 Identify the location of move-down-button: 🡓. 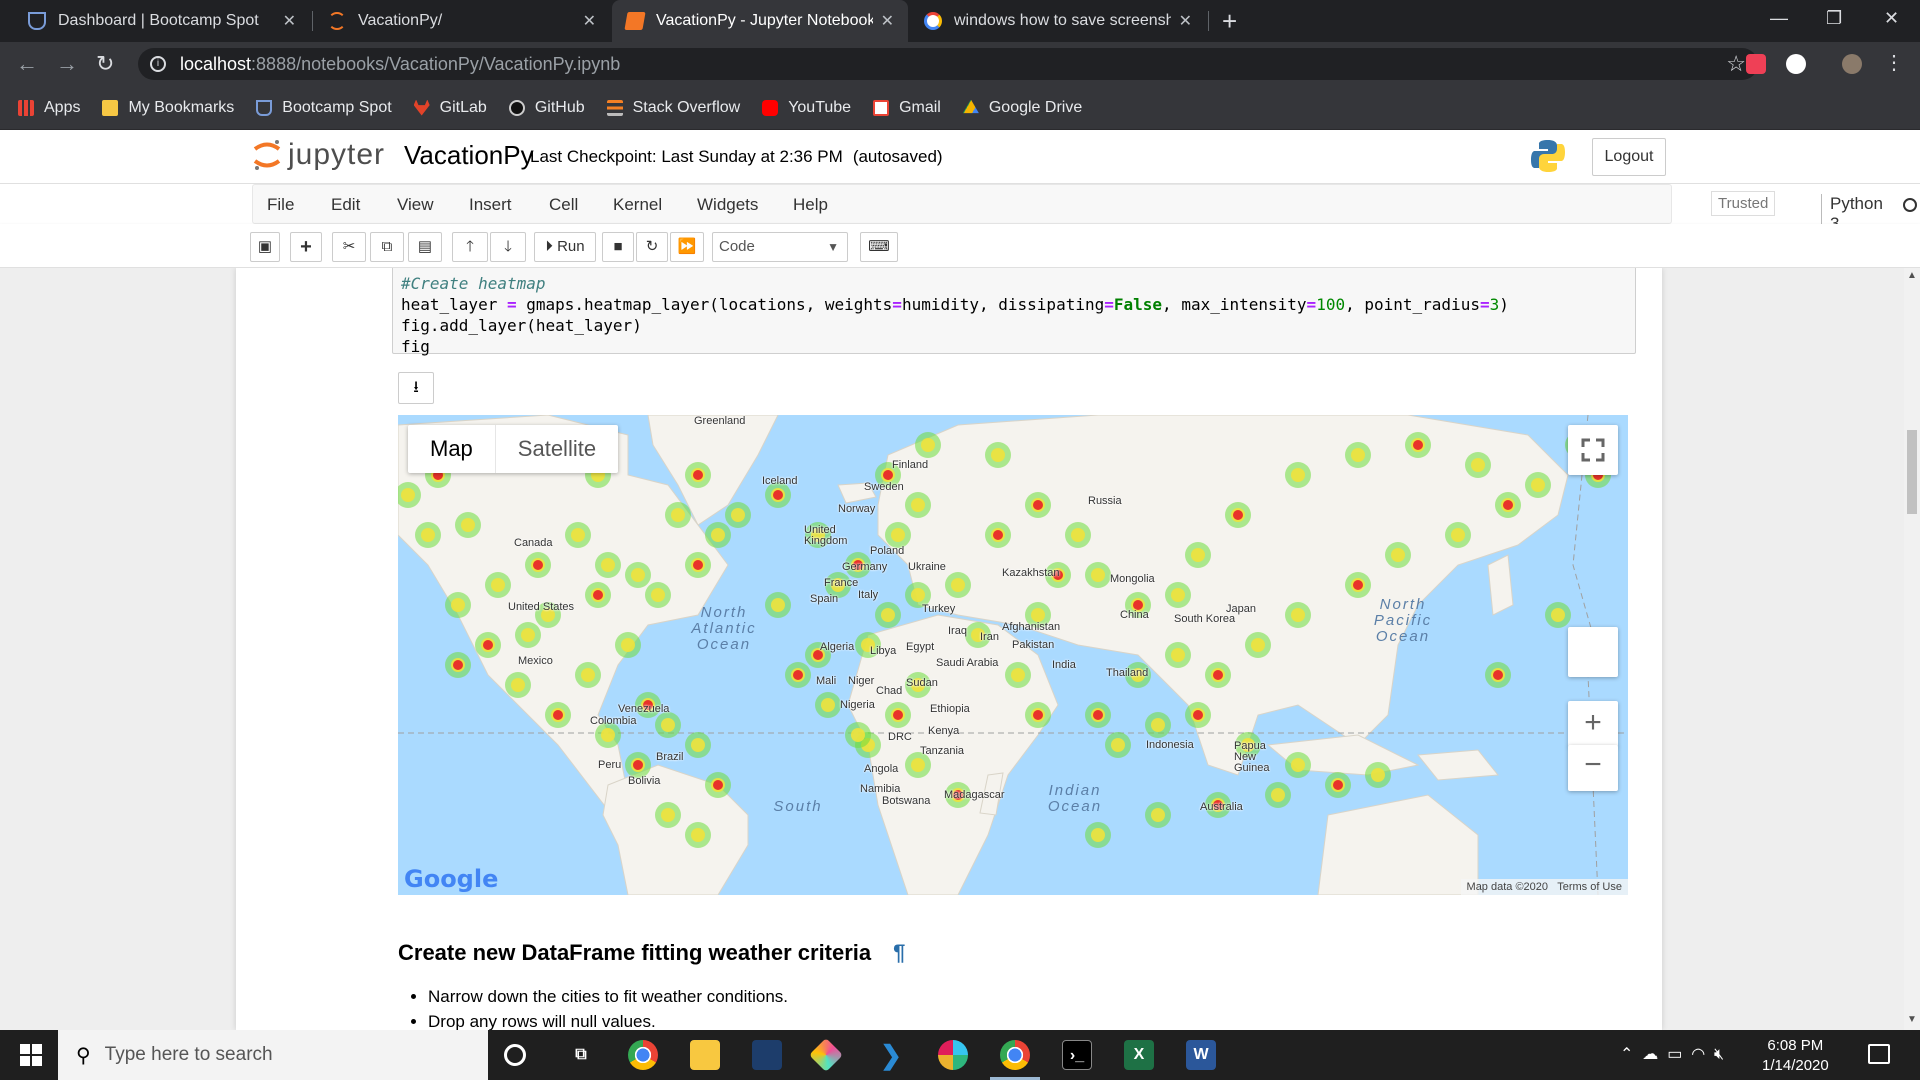
(508, 247).